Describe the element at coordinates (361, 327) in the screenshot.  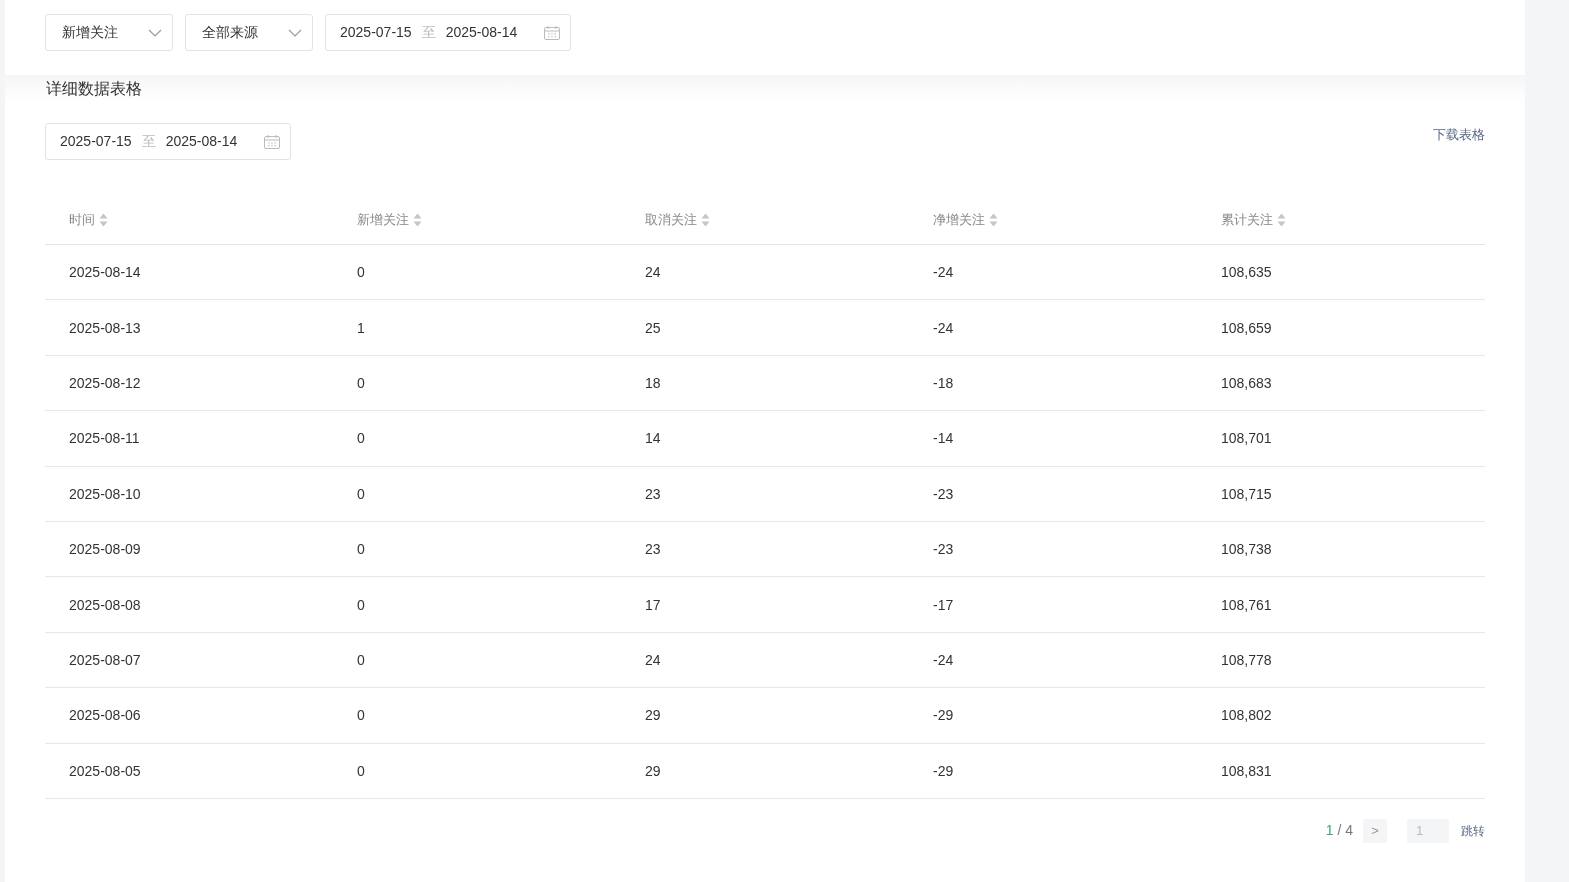
I see `table-cell: 1` at that location.